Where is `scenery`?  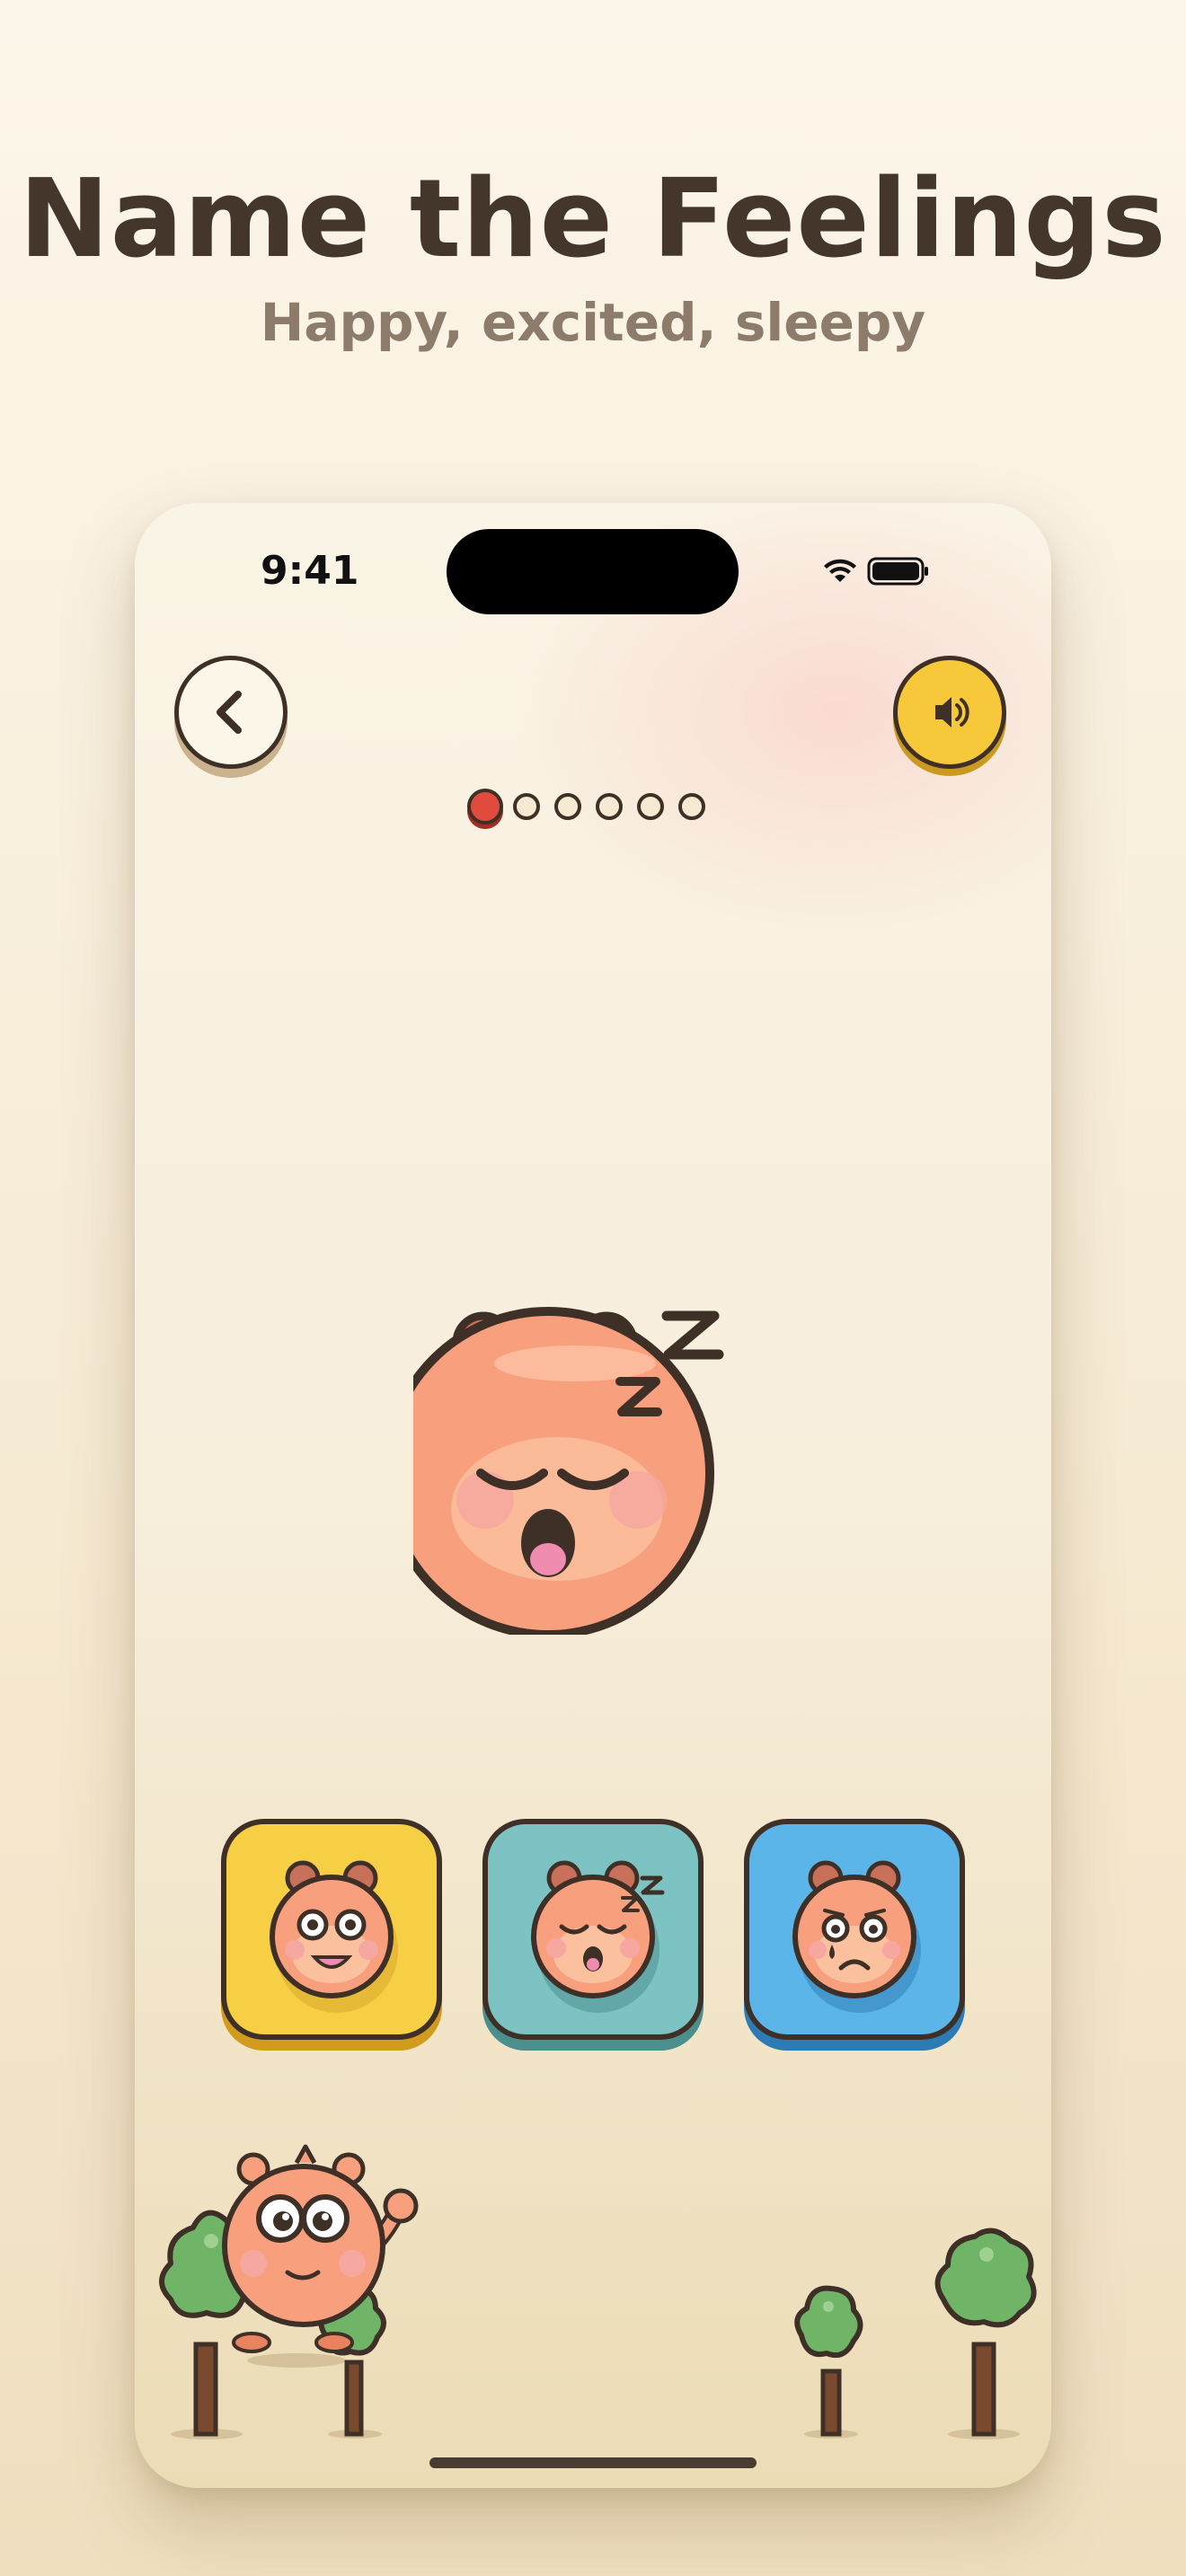
scenery is located at coordinates (598, 2291).